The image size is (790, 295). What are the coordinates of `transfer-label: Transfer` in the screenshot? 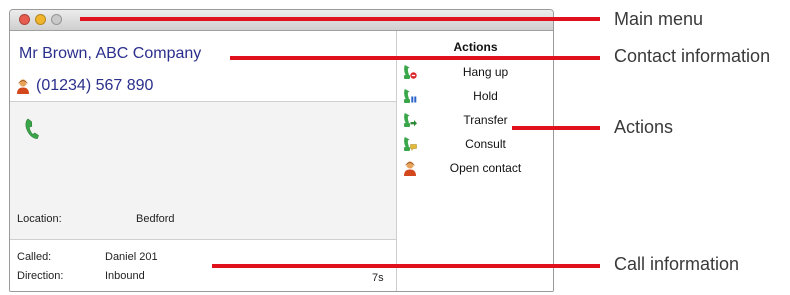 It's located at (485, 120).